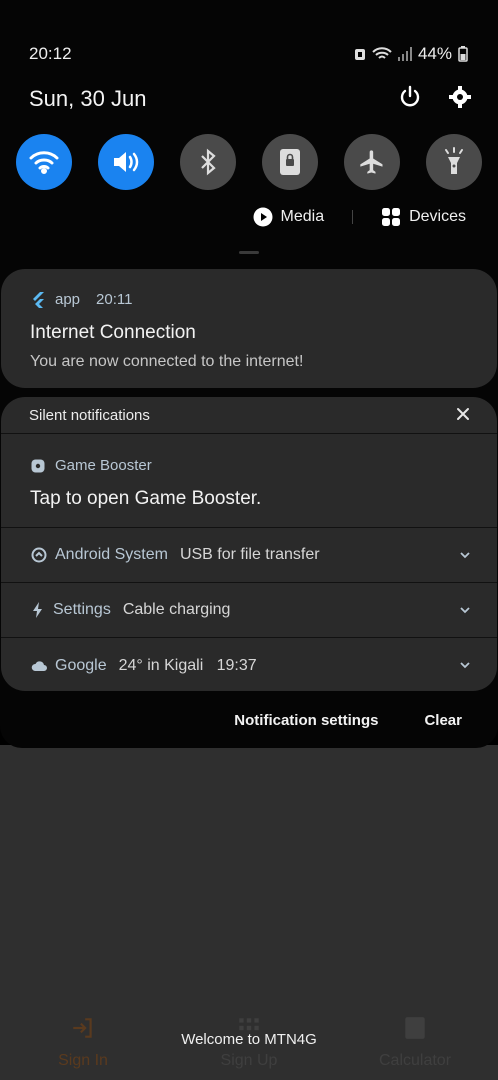 This screenshot has height=1080, width=498. I want to click on nav-sign-in-label: Sign In, so click(83, 1060).